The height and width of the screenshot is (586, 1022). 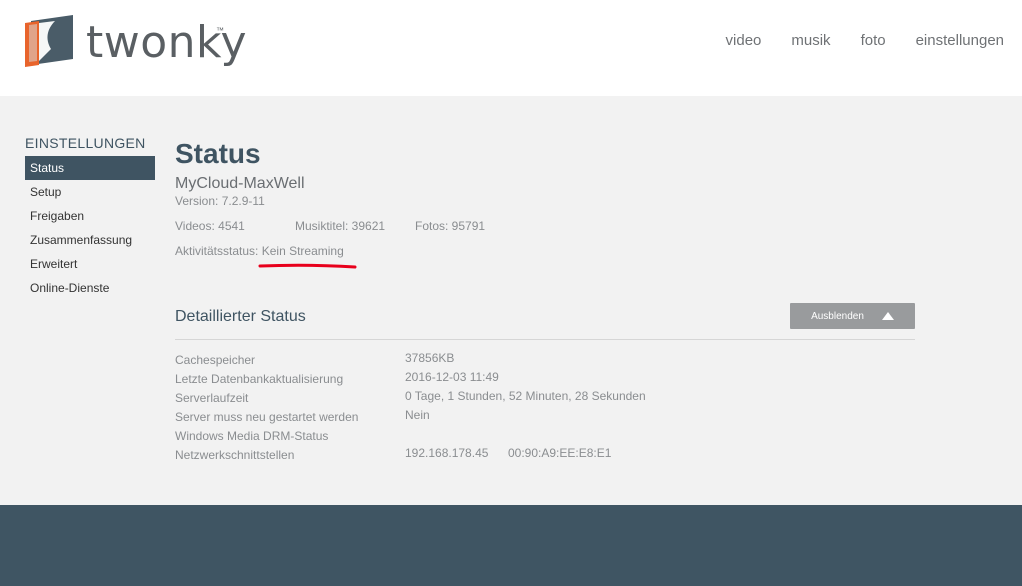 What do you see at coordinates (90, 168) in the screenshot?
I see `sidebar-item-status: Status` at bounding box center [90, 168].